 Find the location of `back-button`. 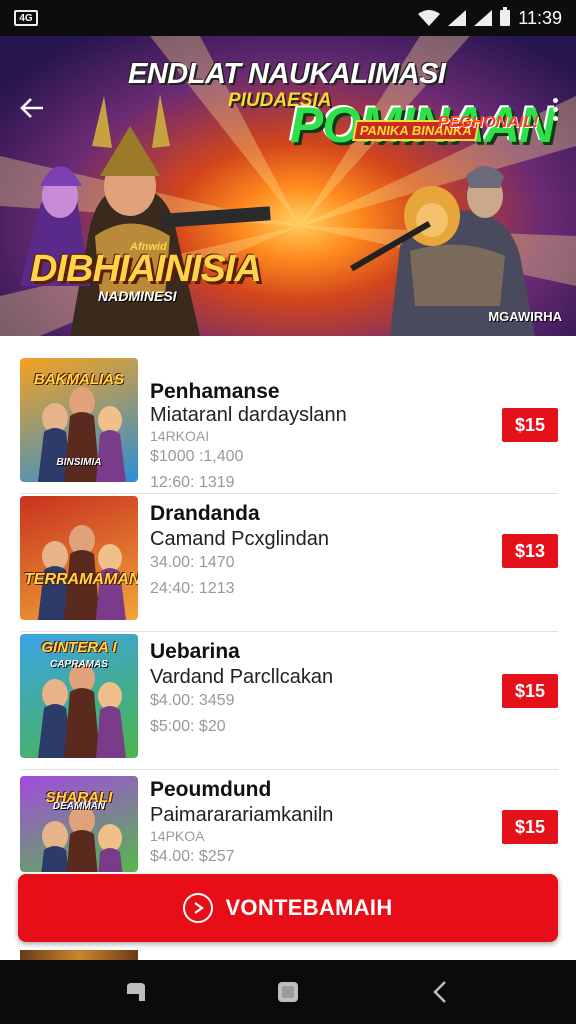

back-button is located at coordinates (32, 108).